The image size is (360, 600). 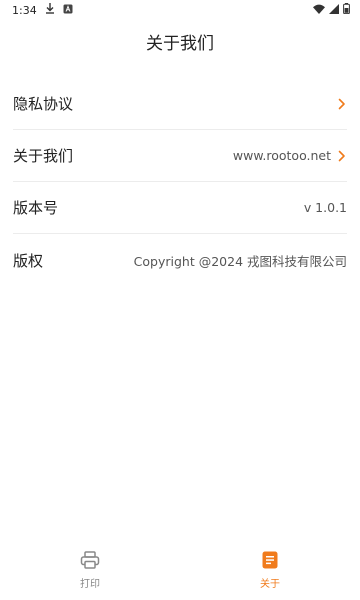 What do you see at coordinates (346, 10) in the screenshot?
I see `battery-icon` at bounding box center [346, 10].